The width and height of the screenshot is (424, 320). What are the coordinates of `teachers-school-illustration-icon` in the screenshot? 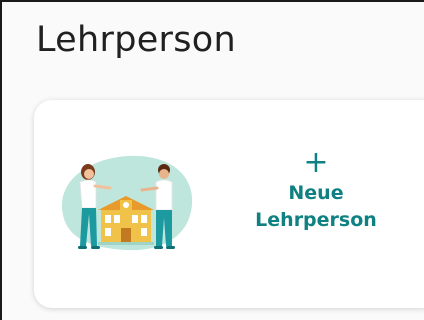 It's located at (127, 203).